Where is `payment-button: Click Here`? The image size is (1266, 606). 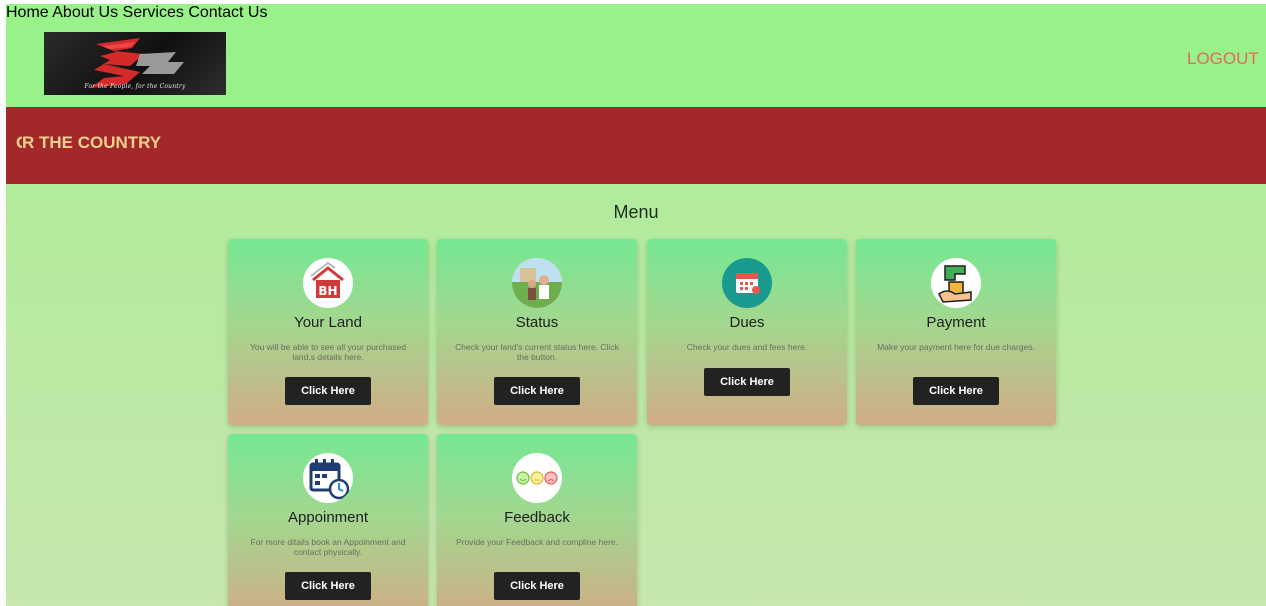 payment-button: Click Here is located at coordinates (956, 391).